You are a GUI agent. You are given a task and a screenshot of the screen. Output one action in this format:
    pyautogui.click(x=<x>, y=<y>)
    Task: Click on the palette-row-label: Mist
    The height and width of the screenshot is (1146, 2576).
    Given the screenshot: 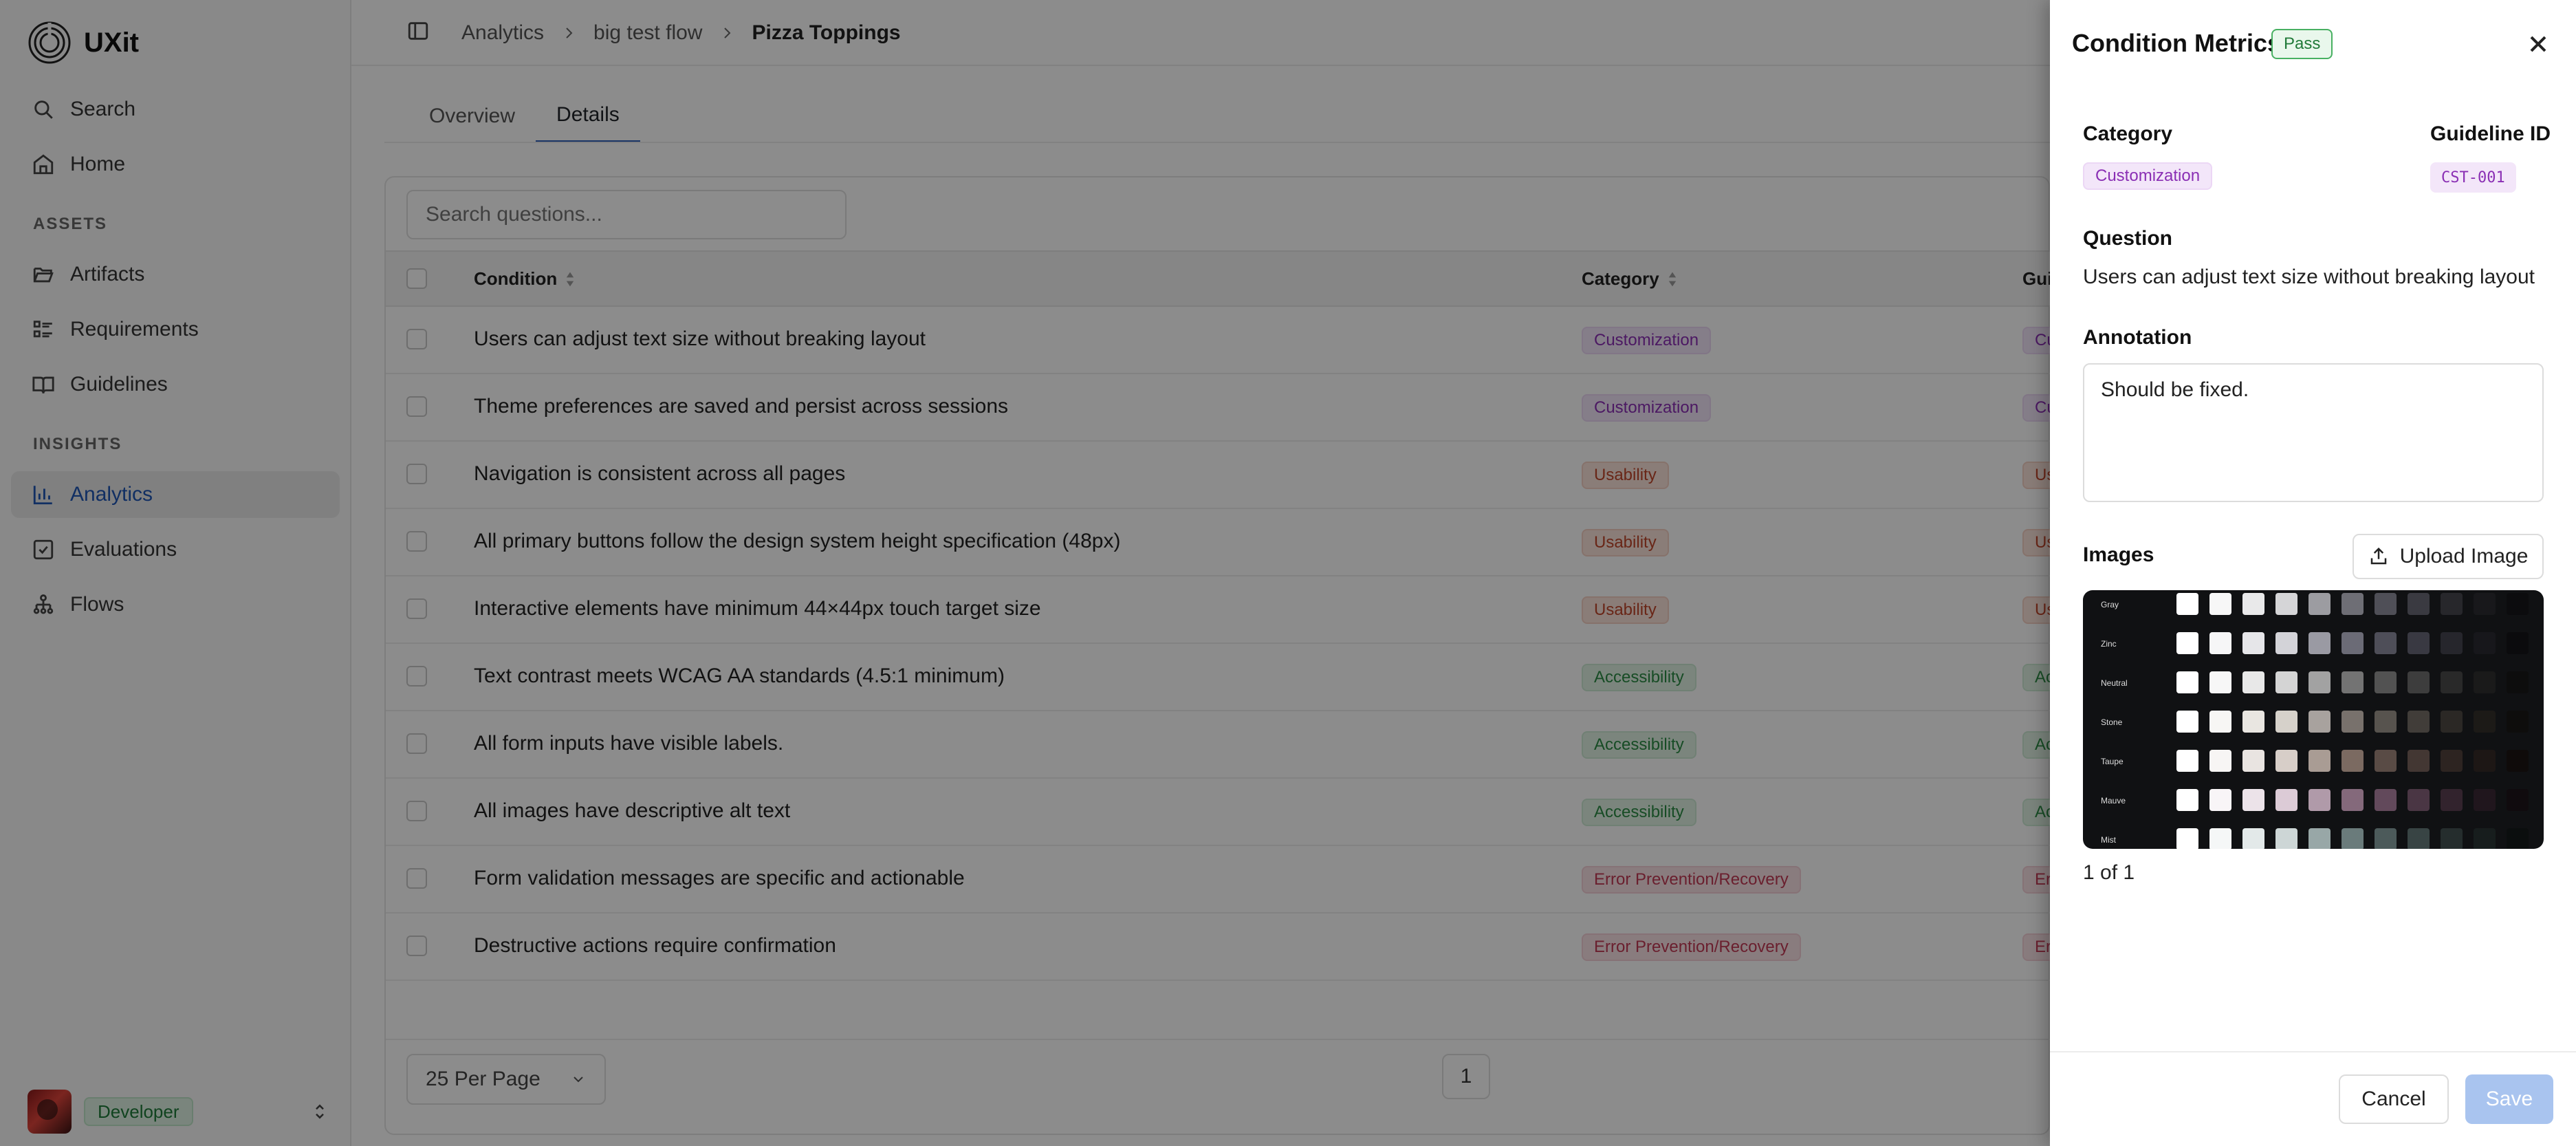 What is the action you would take?
    pyautogui.click(x=2108, y=840)
    